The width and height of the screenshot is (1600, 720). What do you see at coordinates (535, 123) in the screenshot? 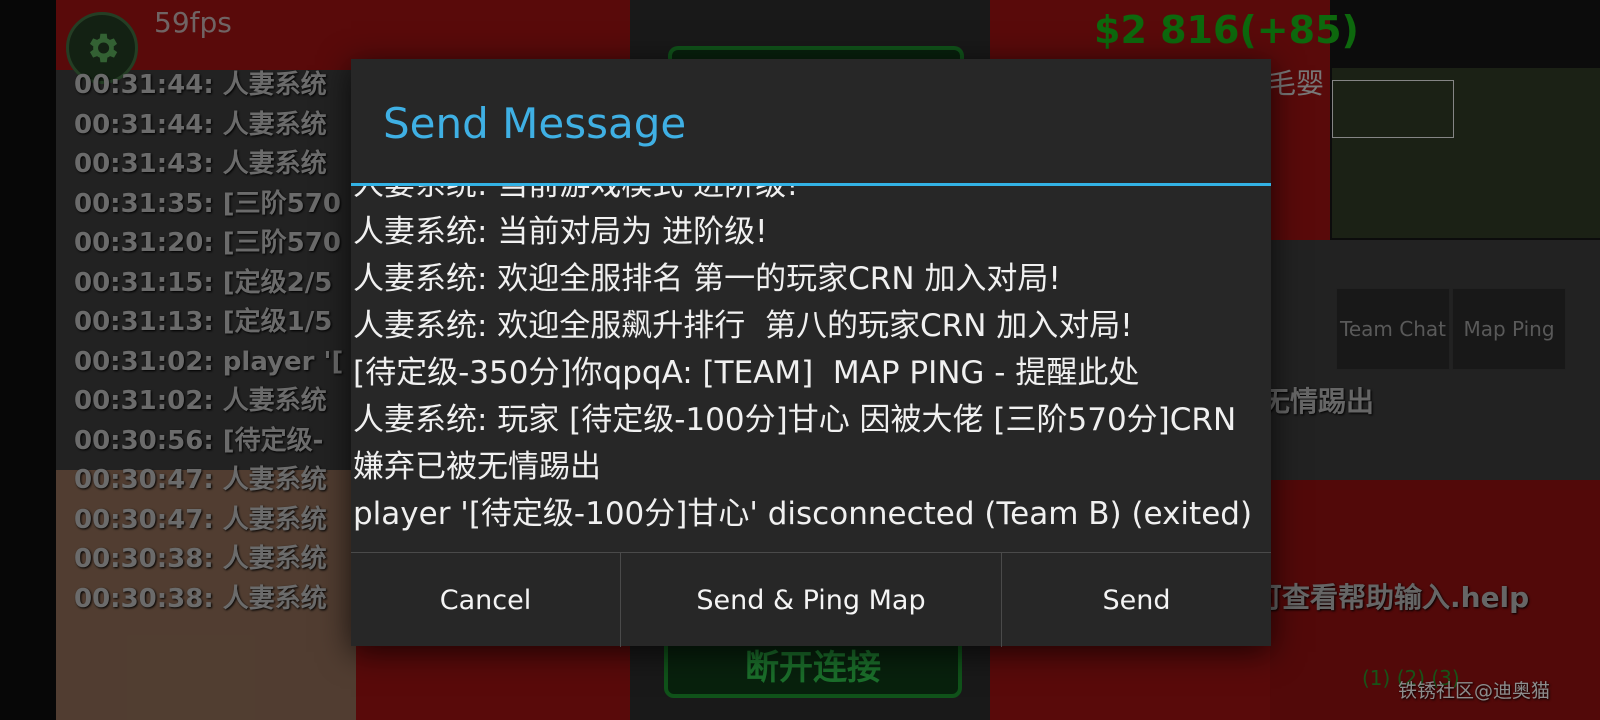
I see `dialog-title: Send Message` at bounding box center [535, 123].